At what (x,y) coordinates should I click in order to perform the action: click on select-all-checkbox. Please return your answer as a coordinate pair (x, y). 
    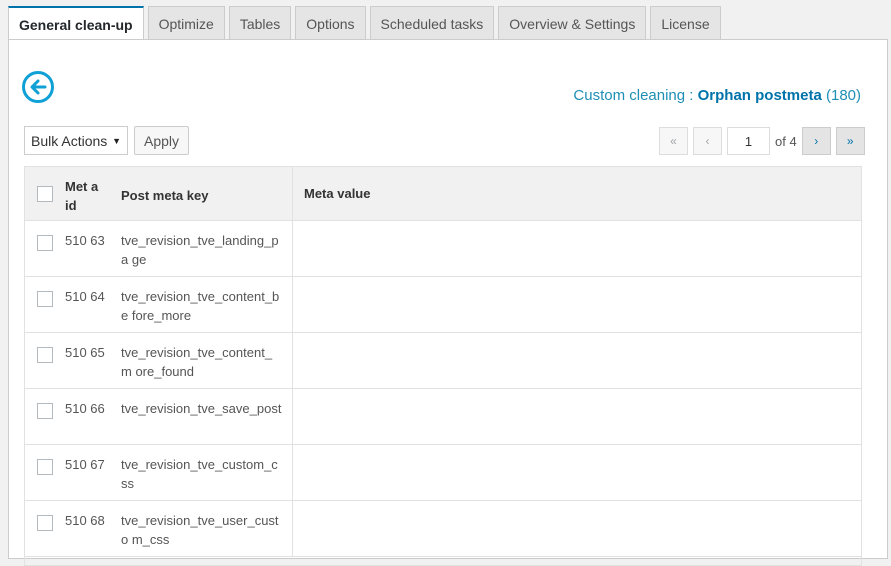
    Looking at the image, I should click on (45, 193).